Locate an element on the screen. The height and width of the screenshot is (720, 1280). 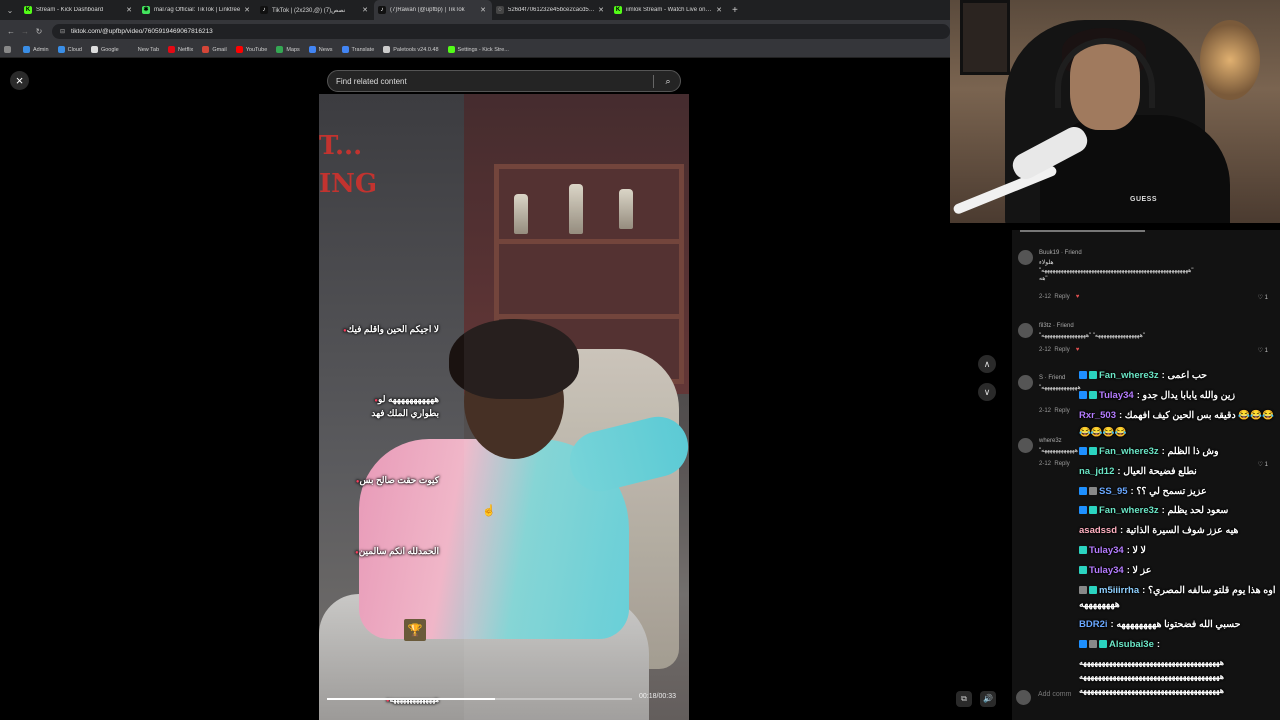
comment-user: fil3tz · Friend is located at coordinates (1056, 326).